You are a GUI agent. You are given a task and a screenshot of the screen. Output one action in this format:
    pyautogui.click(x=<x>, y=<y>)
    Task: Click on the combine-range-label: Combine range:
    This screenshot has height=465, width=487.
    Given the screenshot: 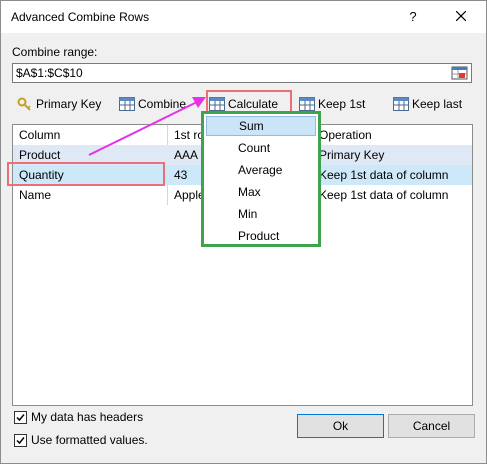 What is the action you would take?
    pyautogui.click(x=55, y=52)
    